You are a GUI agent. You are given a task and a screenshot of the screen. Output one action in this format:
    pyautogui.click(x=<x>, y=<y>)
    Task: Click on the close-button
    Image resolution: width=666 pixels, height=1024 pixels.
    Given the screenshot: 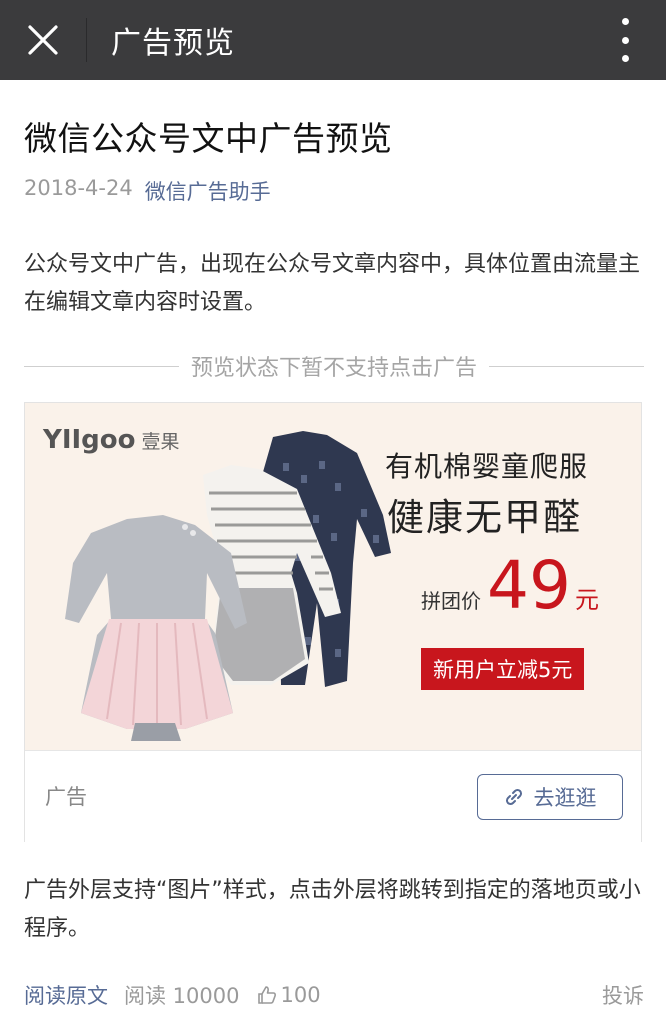 What is the action you would take?
    pyautogui.click(x=43, y=40)
    